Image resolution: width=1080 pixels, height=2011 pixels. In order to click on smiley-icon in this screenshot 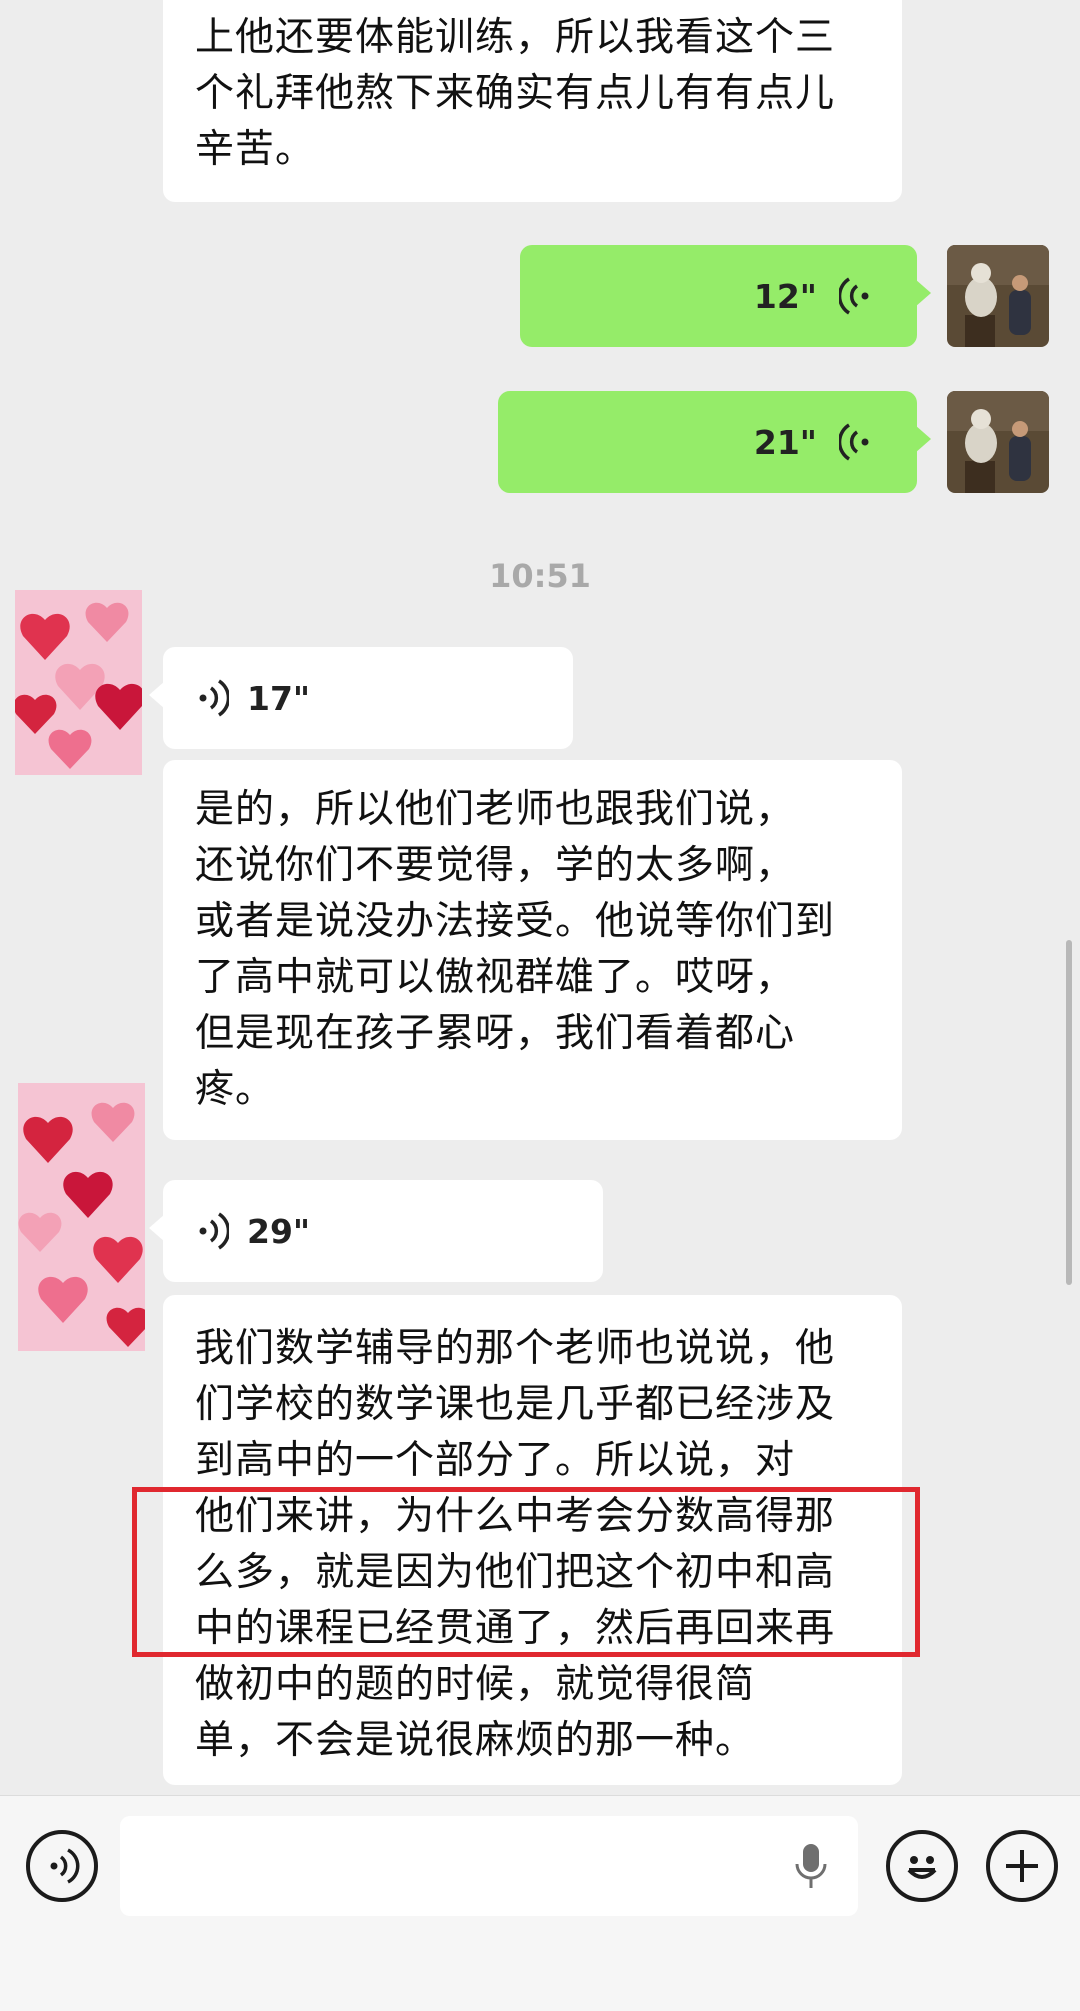, I will do `click(922, 1866)`.